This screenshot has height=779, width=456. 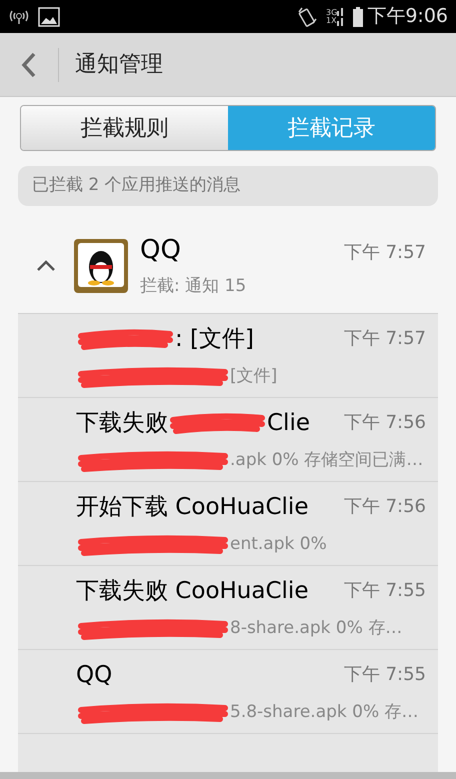 What do you see at coordinates (194, 286) in the screenshot?
I see `block-count: 拦截: 通知 15` at bounding box center [194, 286].